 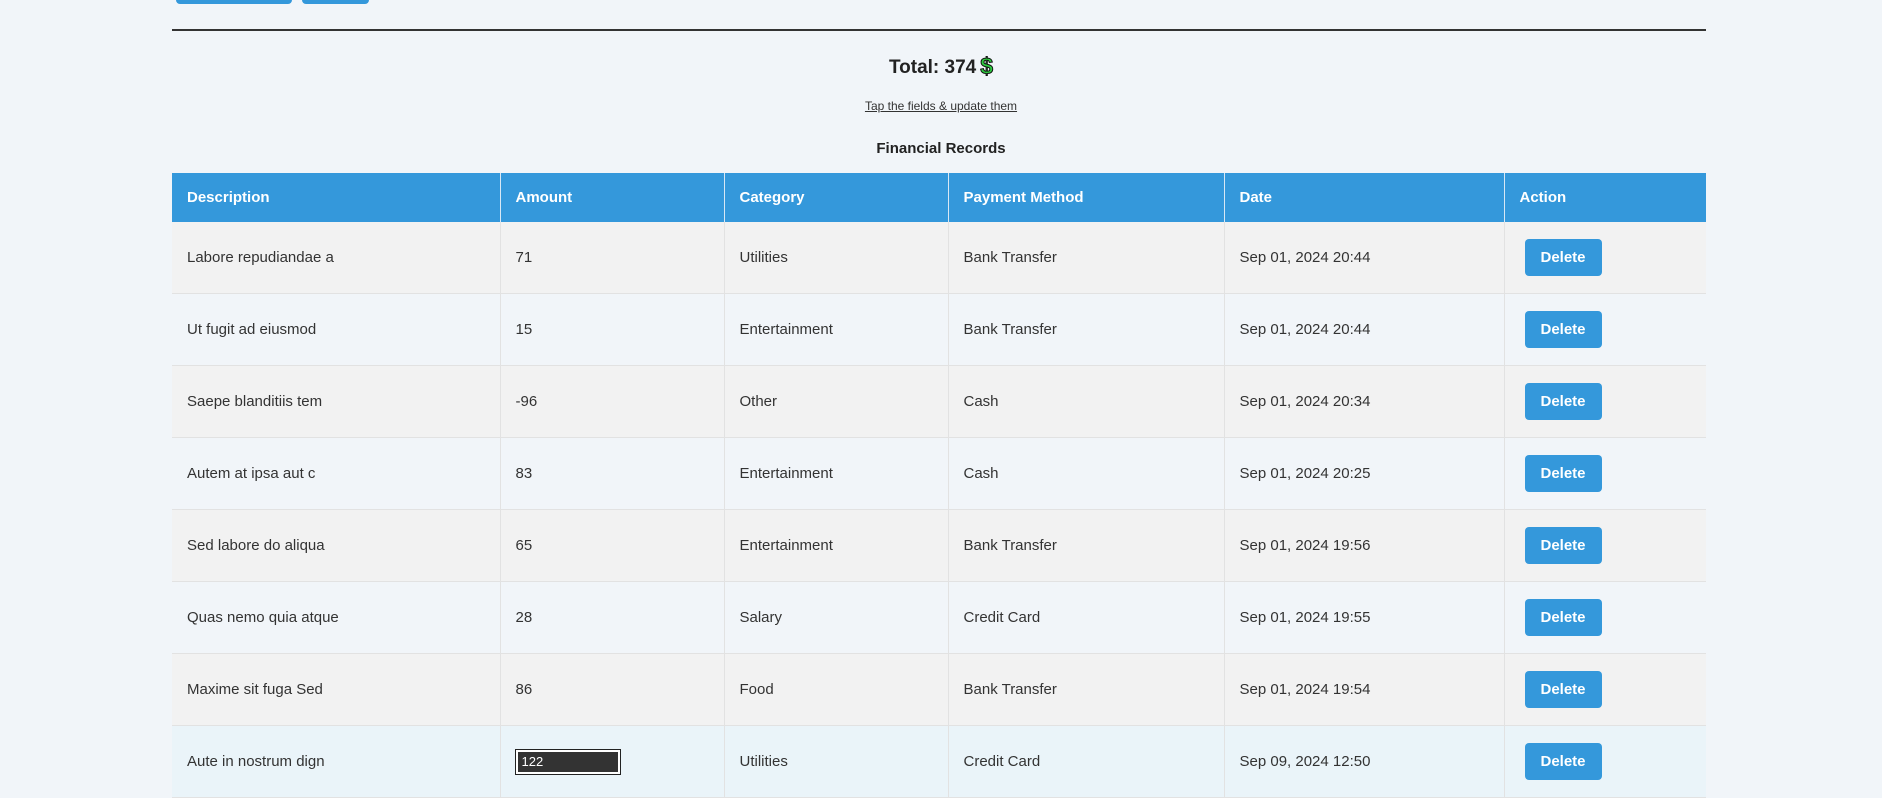 What do you see at coordinates (336, 258) in the screenshot?
I see `cell-description: Labore repudiandae a` at bounding box center [336, 258].